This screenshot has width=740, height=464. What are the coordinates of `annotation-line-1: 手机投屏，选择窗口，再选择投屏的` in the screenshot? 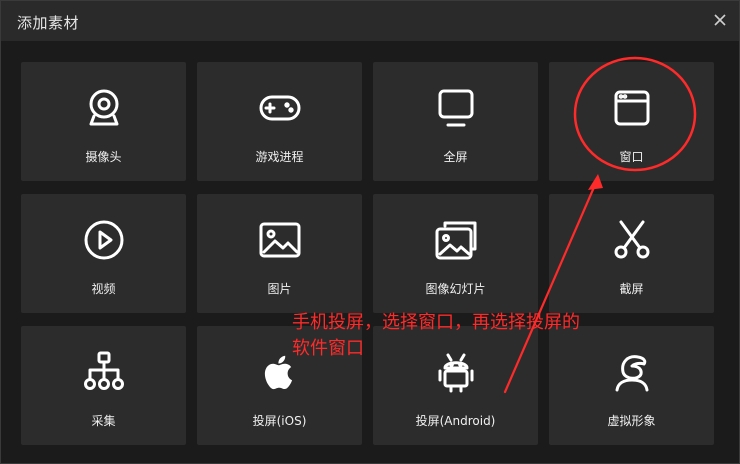 It's located at (436, 322).